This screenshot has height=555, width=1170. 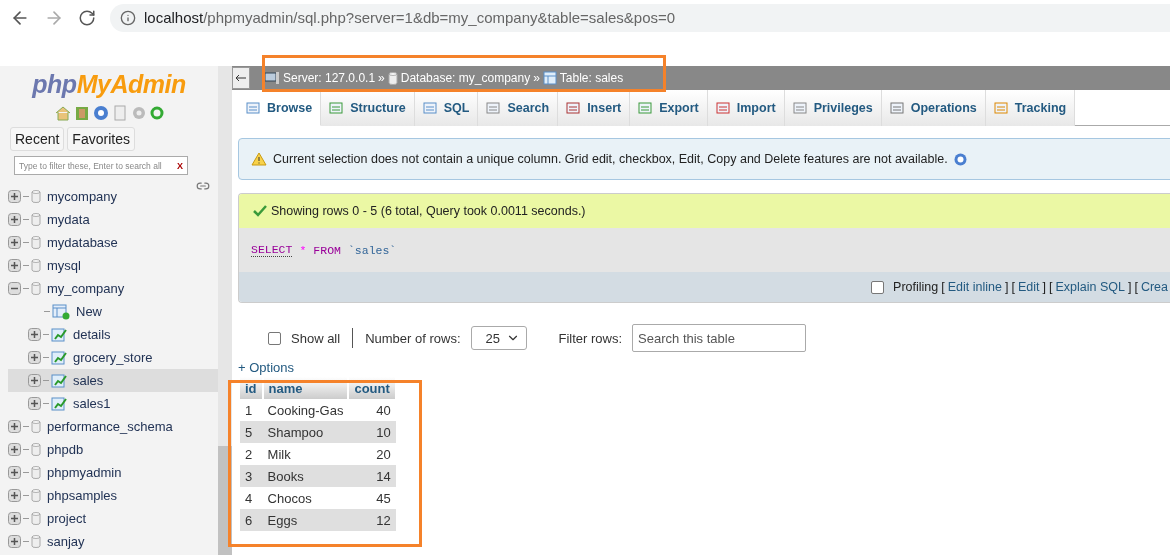 I want to click on tree-item: mydata, so click(x=113, y=219).